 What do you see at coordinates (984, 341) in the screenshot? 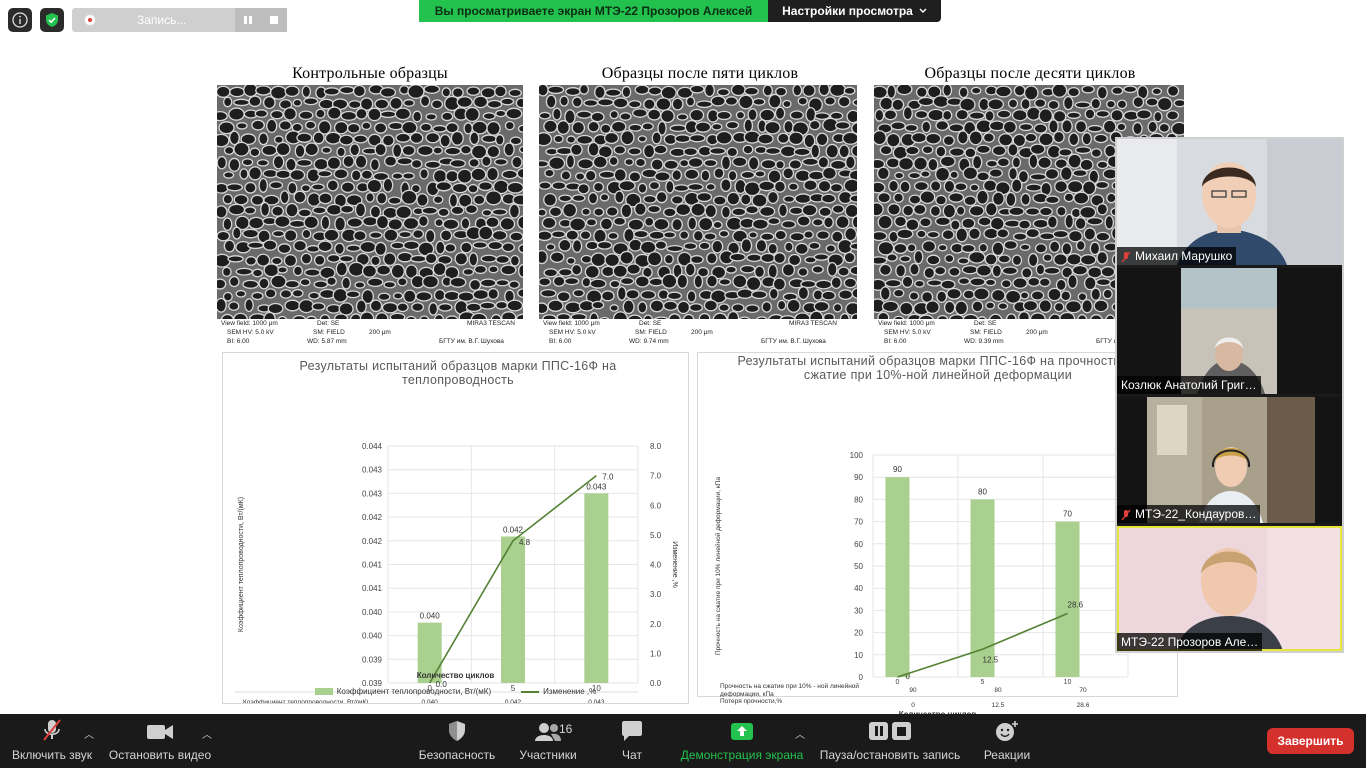
I see `sem-wd: WD: 9.39 mm` at bounding box center [984, 341].